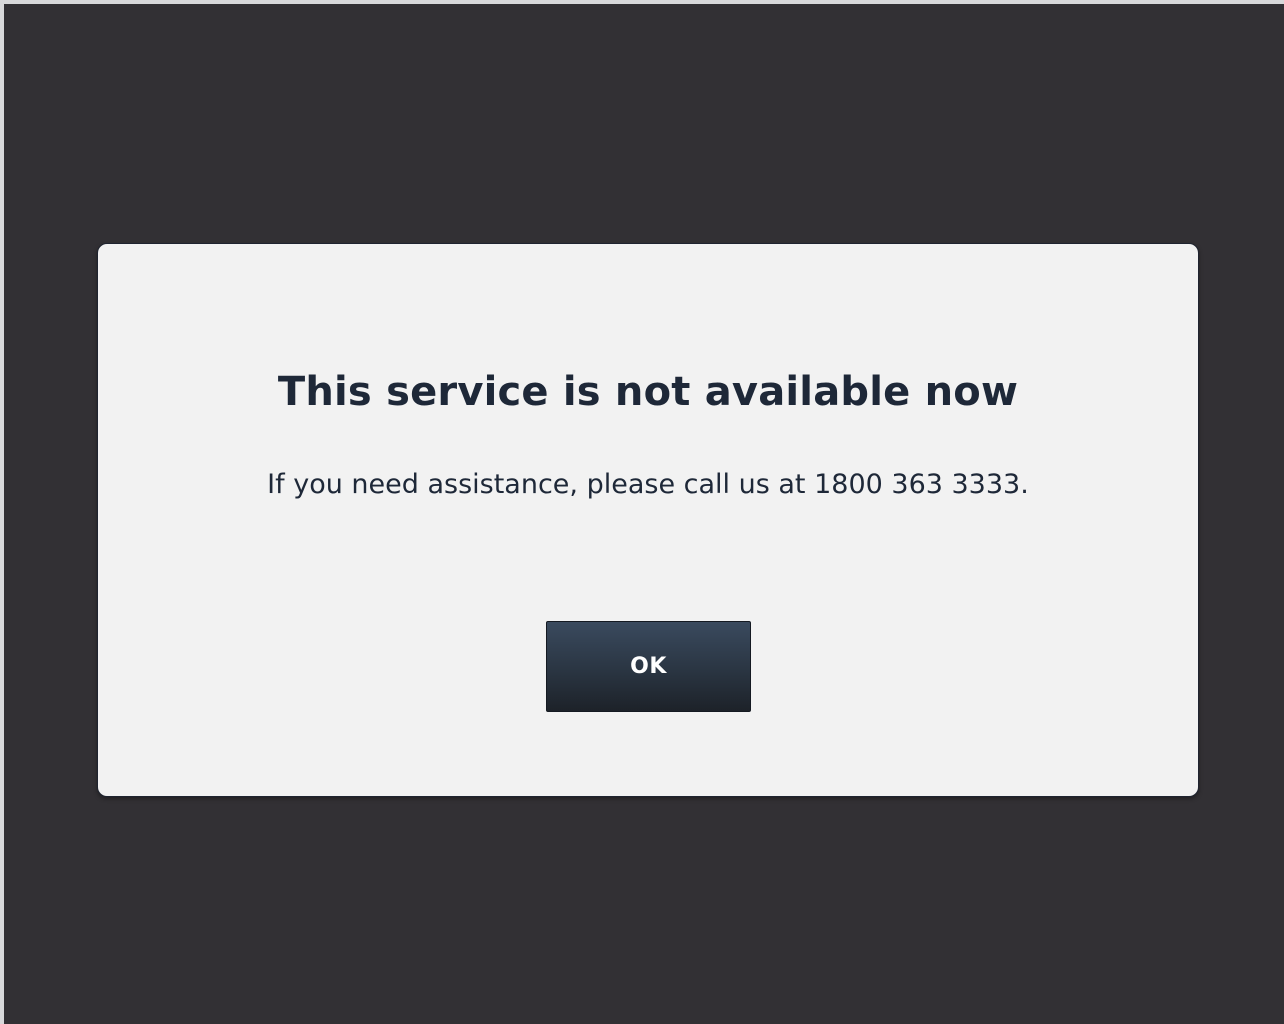  Describe the element at coordinates (648, 392) in the screenshot. I see `dialog-title: This service is not available now` at that location.